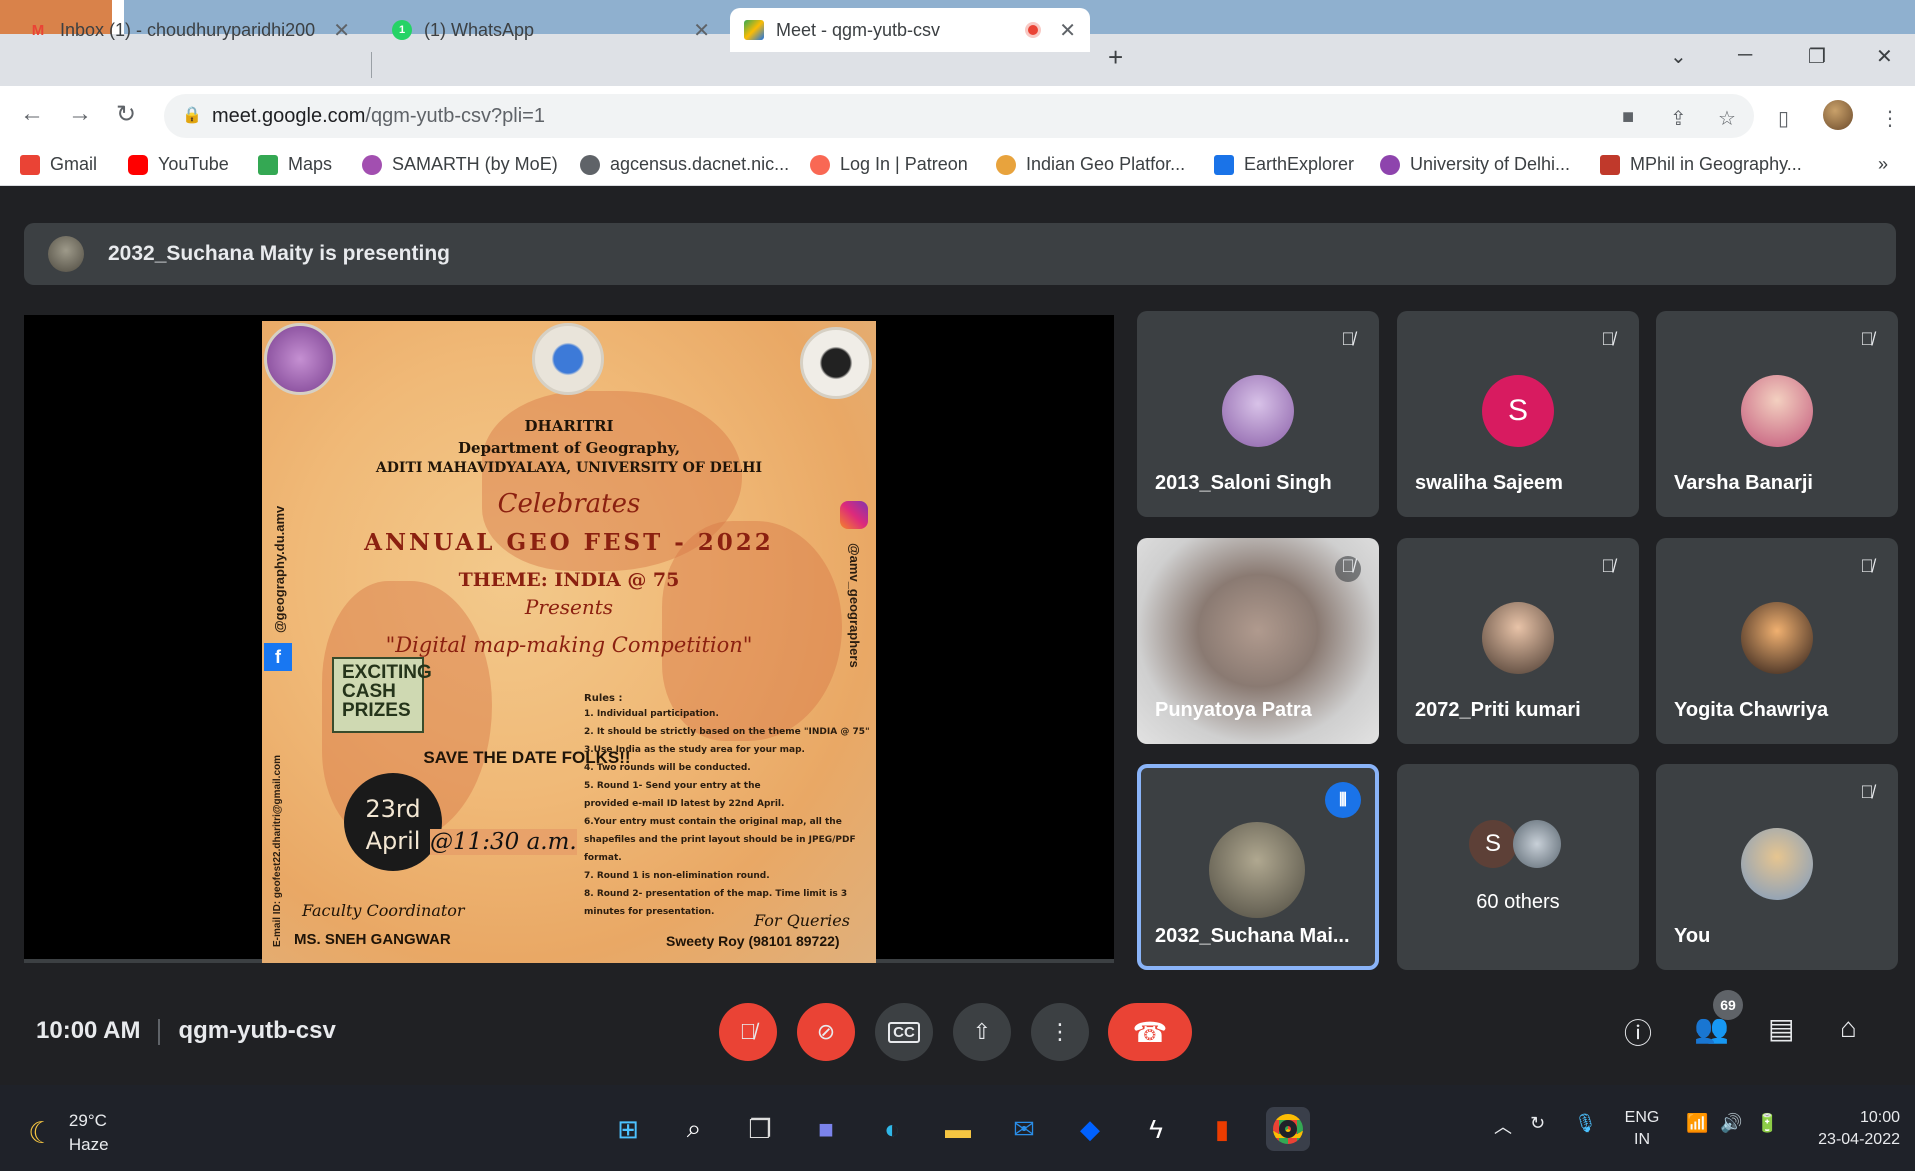 This screenshot has width=1915, height=1171. What do you see at coordinates (1222, 1129) in the screenshot?
I see `office-button: ▮` at bounding box center [1222, 1129].